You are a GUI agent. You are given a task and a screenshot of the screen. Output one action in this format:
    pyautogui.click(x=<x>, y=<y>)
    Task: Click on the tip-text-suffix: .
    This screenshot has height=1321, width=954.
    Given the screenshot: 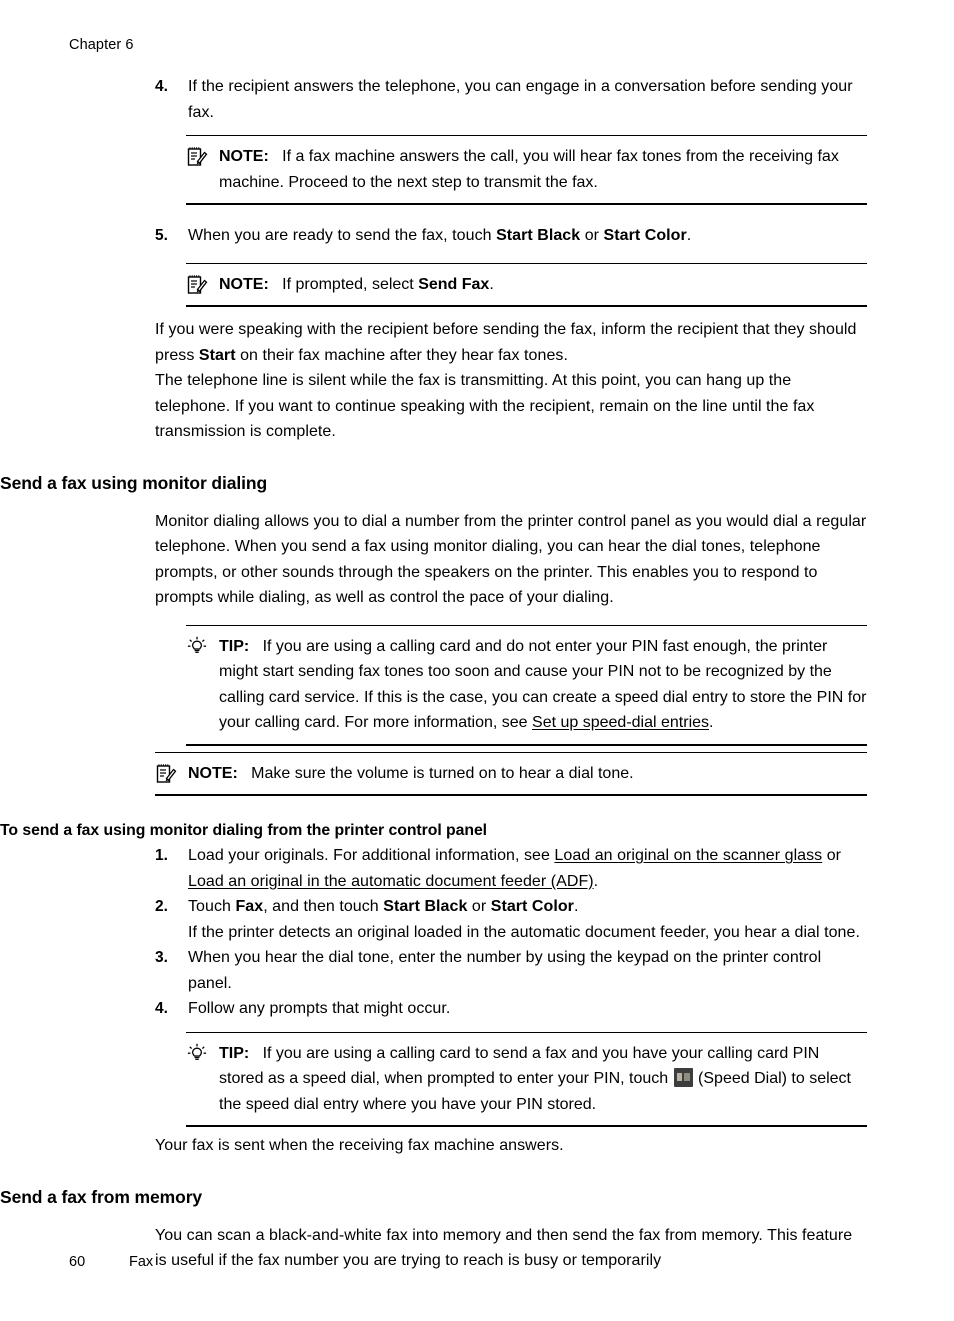 What is the action you would take?
    pyautogui.click(x=711, y=722)
    